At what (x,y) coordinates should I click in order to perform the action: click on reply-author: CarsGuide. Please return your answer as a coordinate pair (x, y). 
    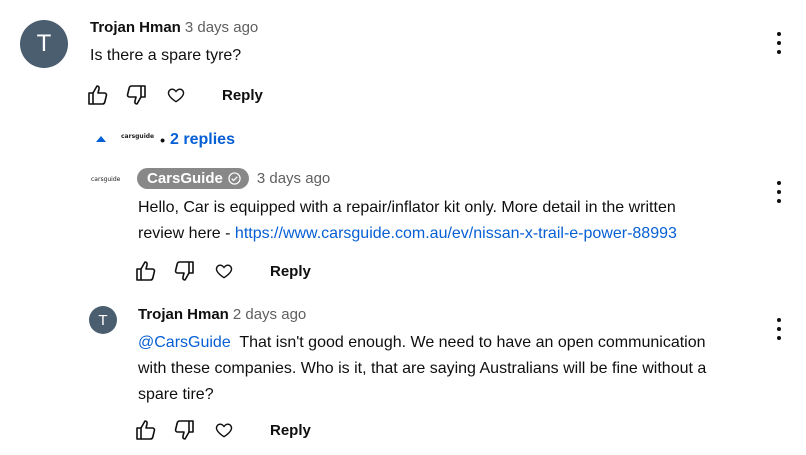
    Looking at the image, I should click on (185, 178).